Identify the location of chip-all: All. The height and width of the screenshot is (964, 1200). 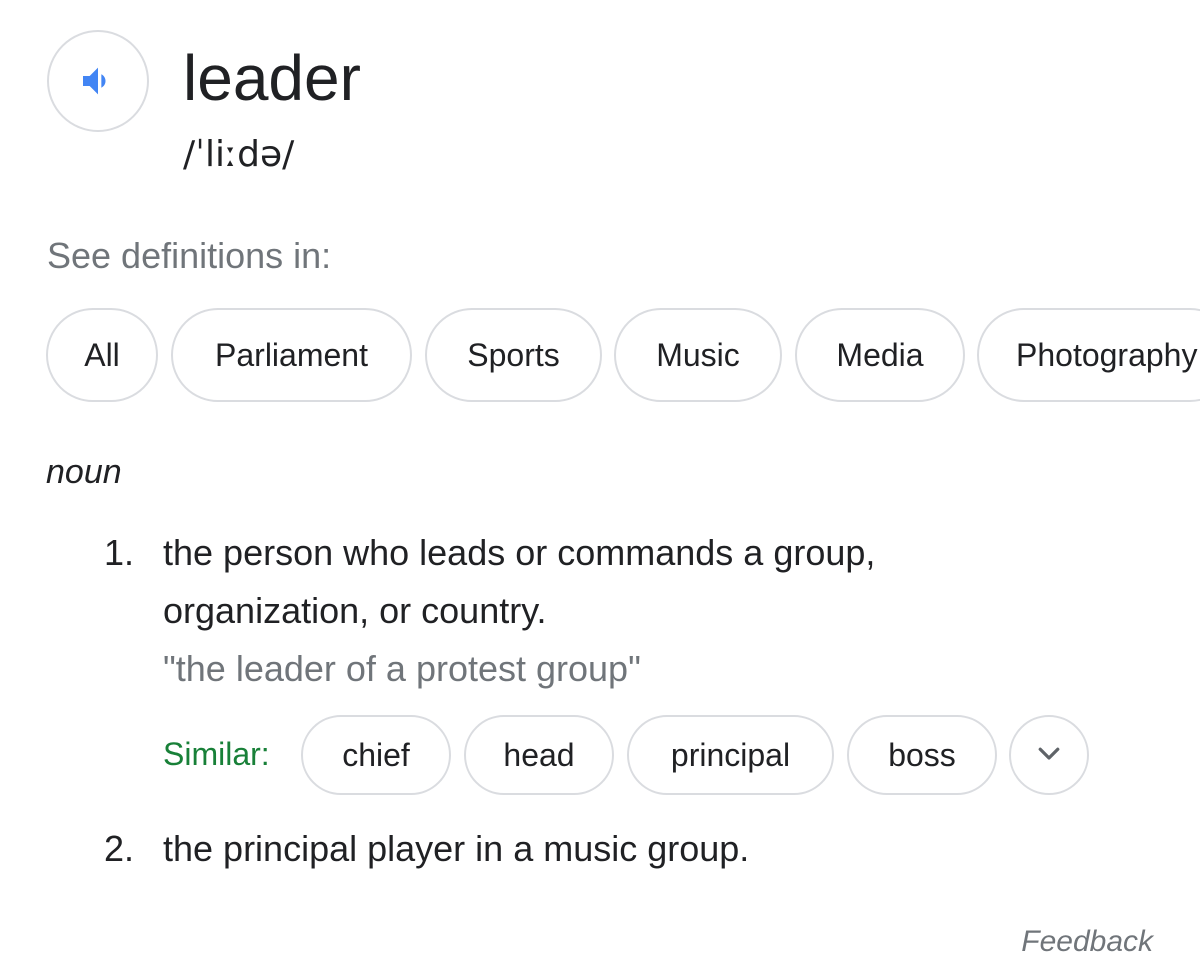
(102, 355).